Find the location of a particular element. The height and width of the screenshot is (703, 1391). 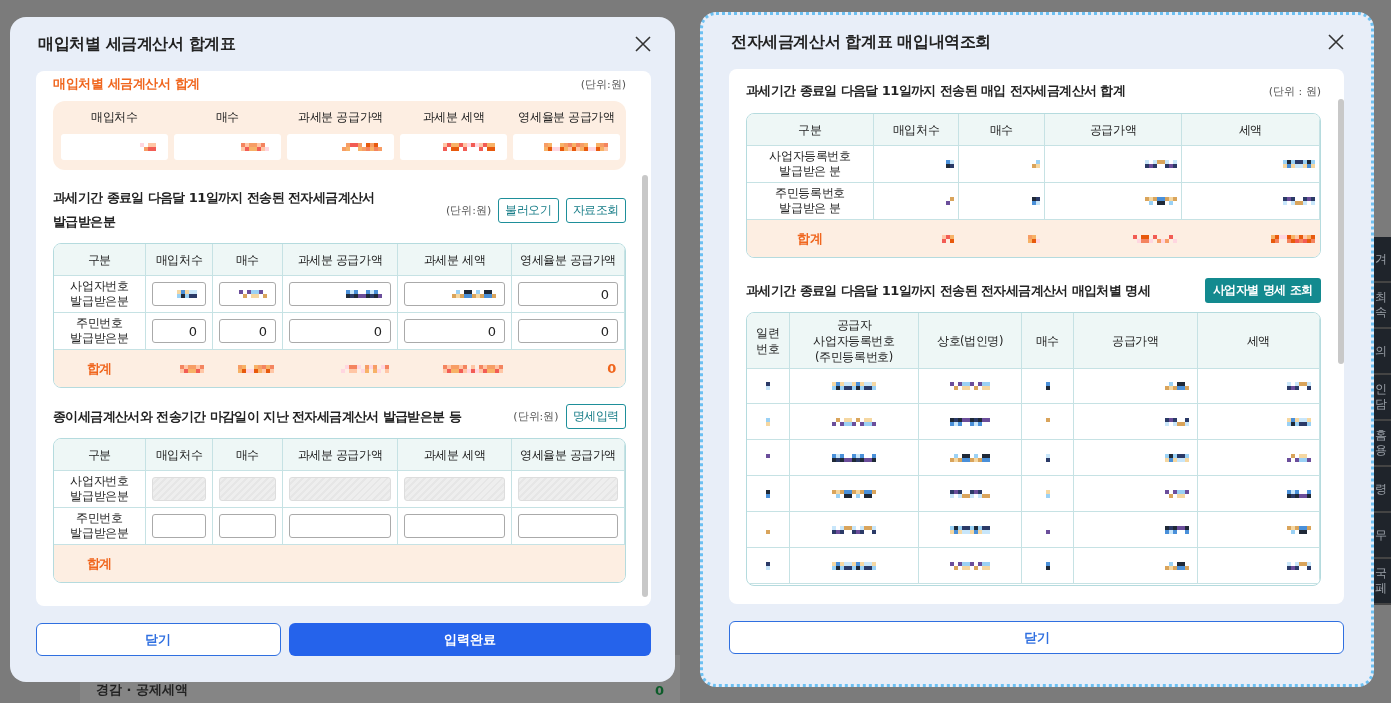

summary-label: 매수 is located at coordinates (227, 117).